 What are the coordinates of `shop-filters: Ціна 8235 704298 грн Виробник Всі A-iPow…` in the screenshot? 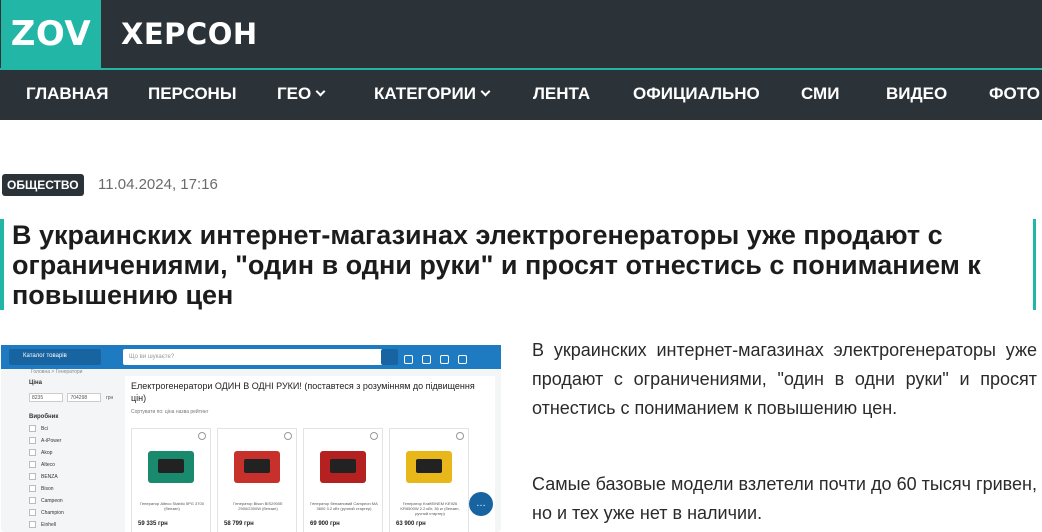 It's located at (75, 454).